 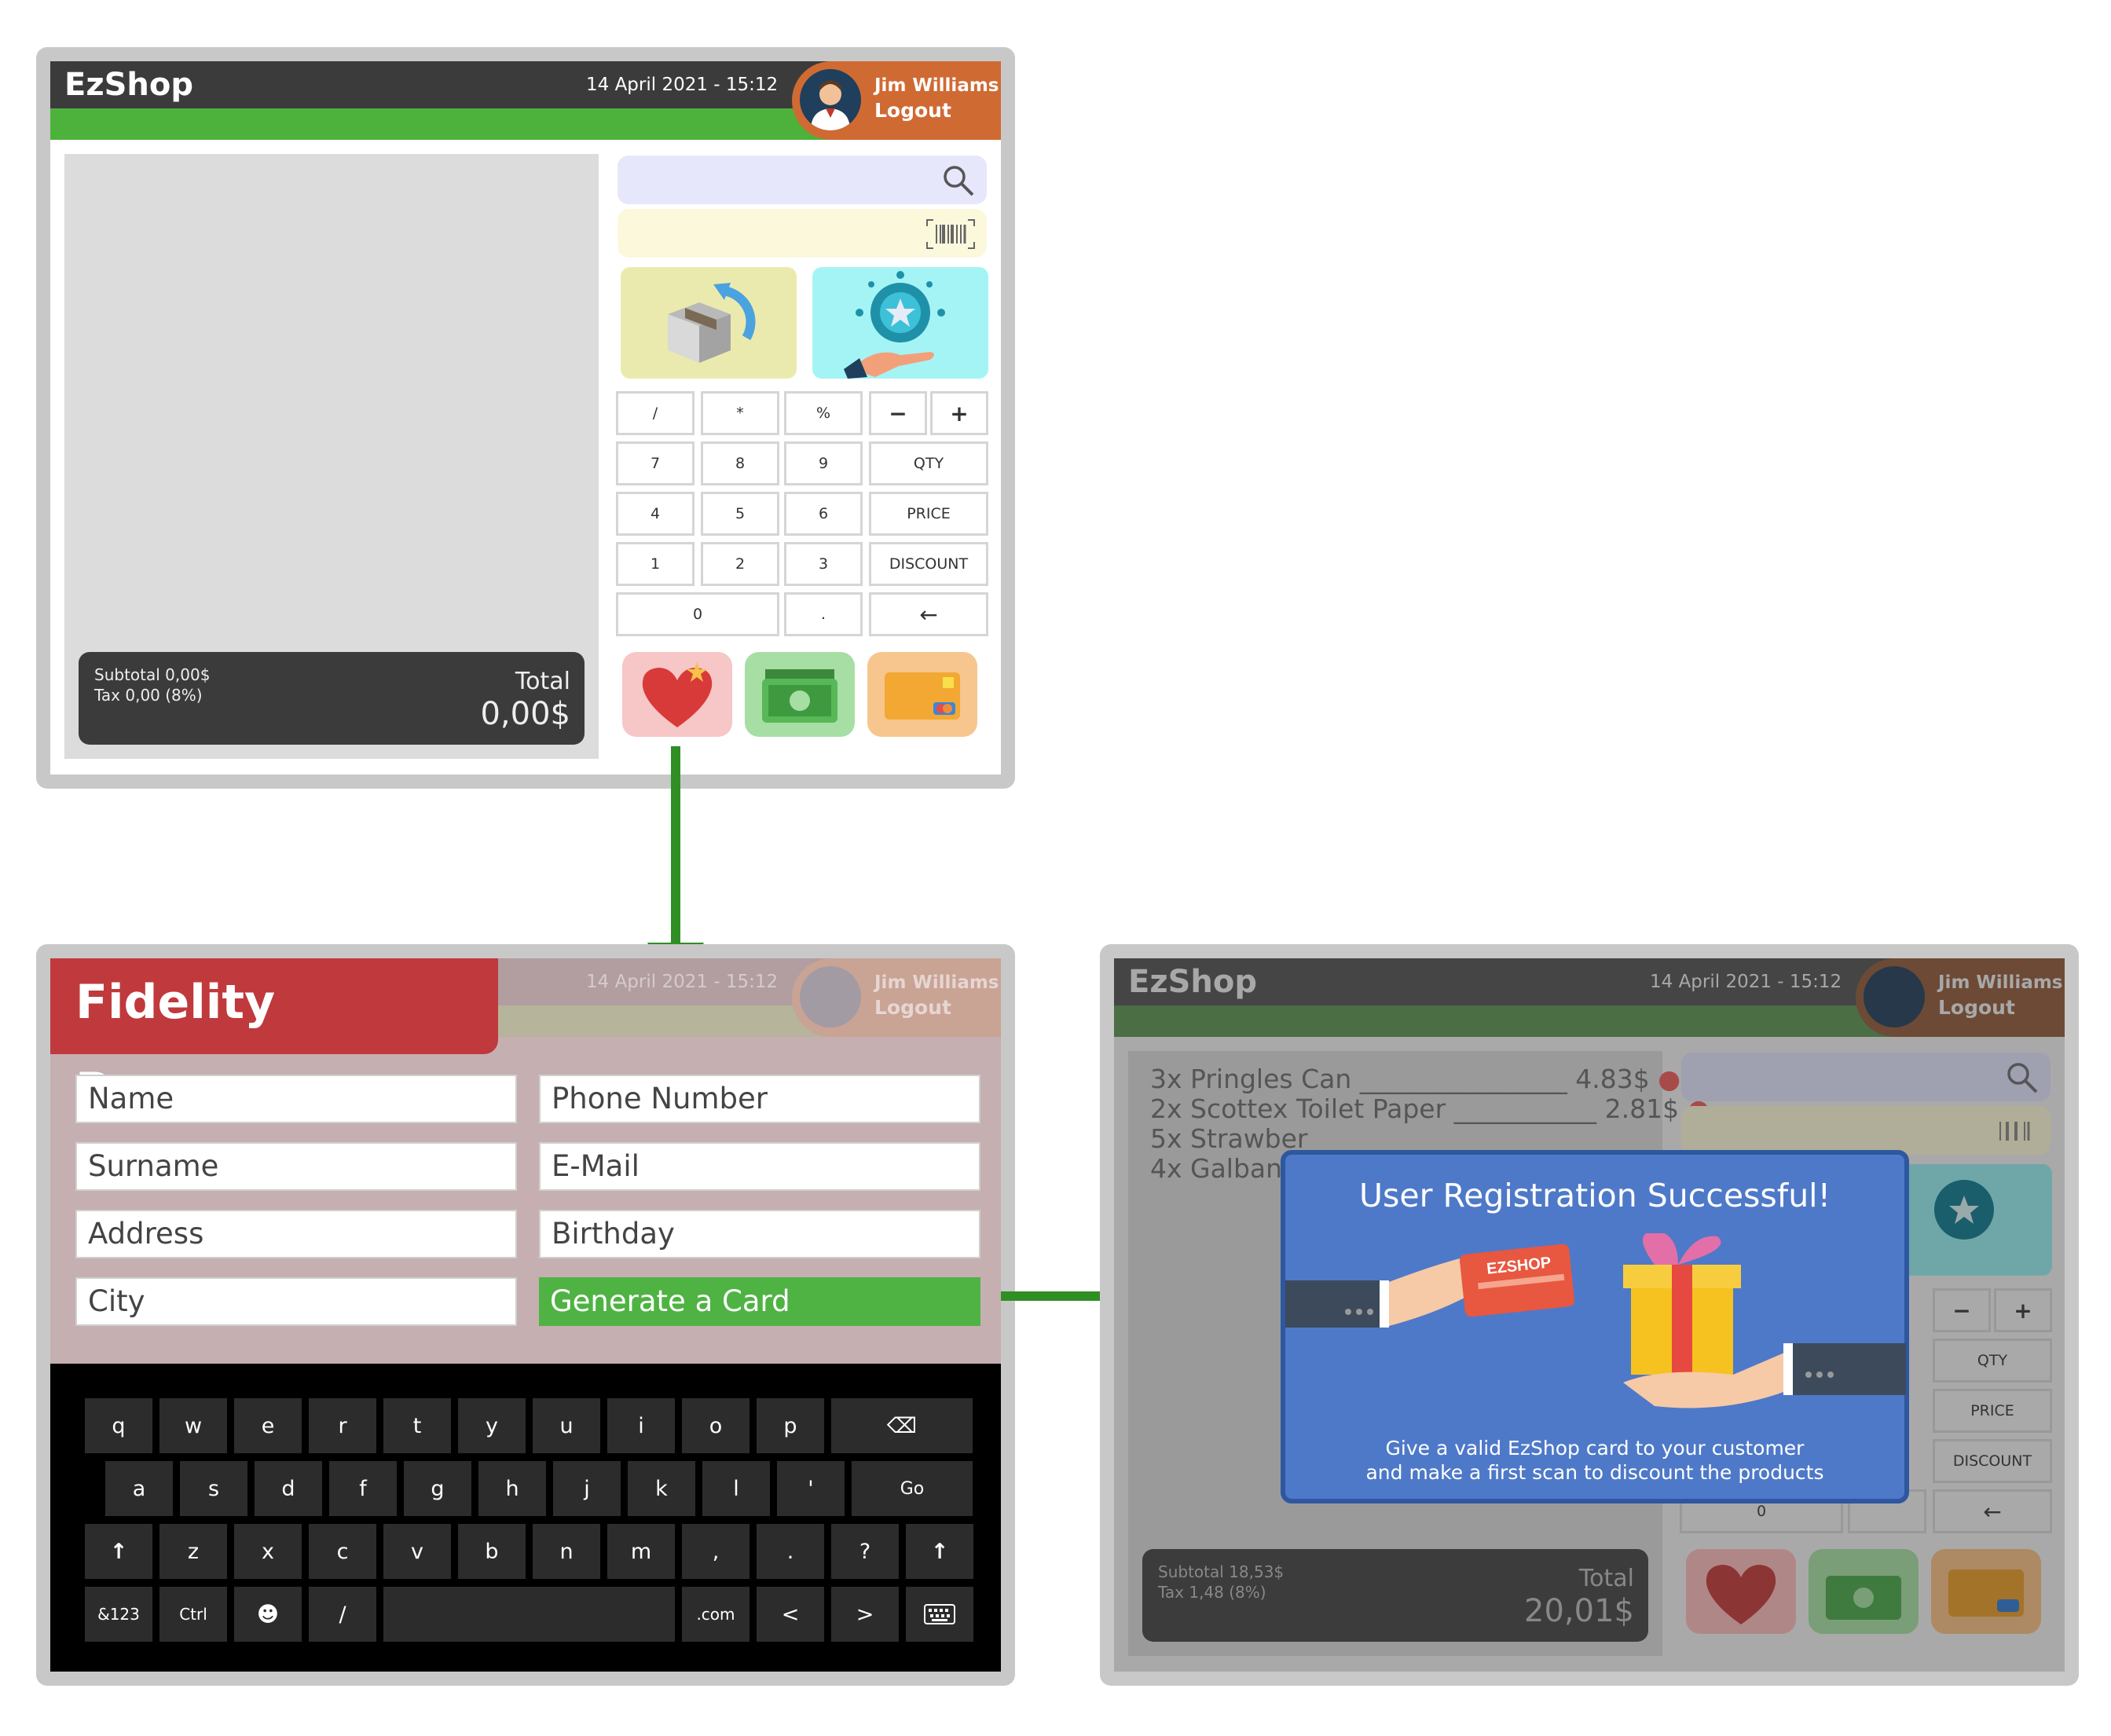 What do you see at coordinates (363, 1488) in the screenshot?
I see `key-f: f` at bounding box center [363, 1488].